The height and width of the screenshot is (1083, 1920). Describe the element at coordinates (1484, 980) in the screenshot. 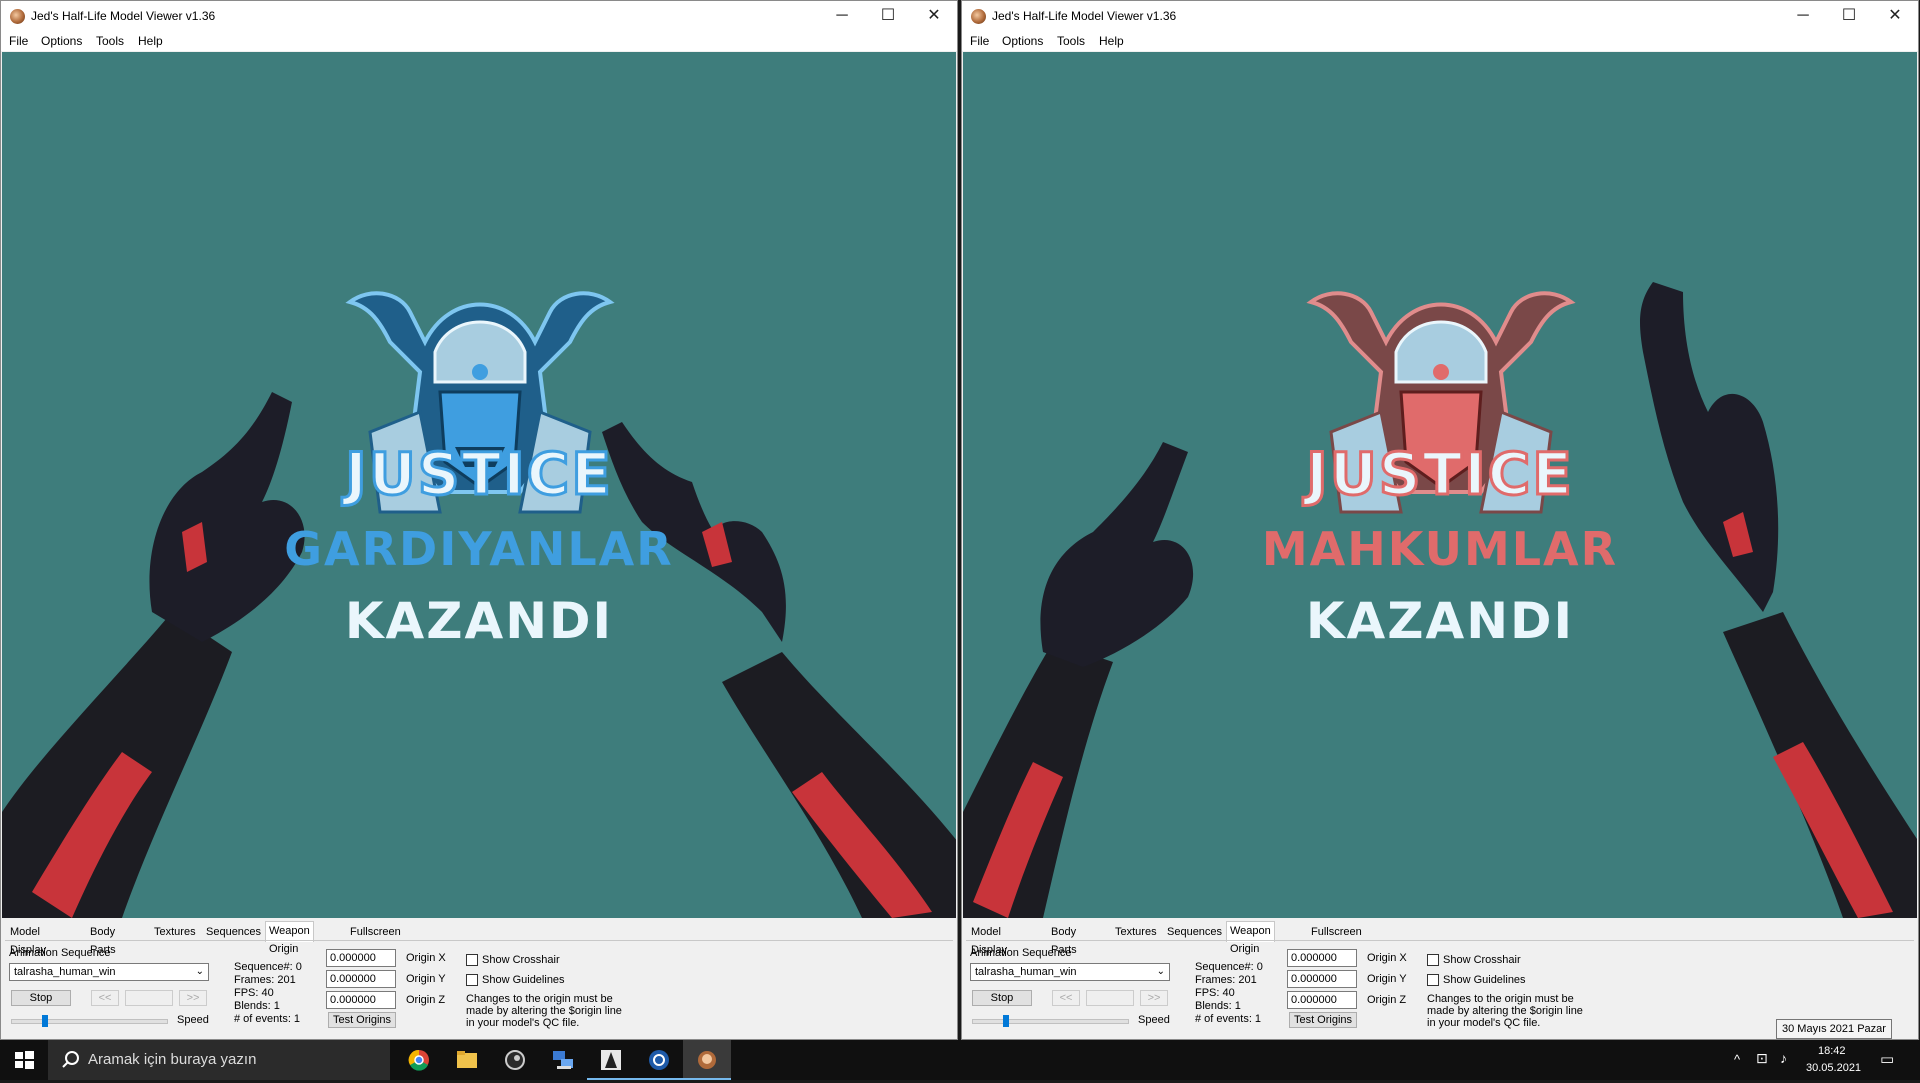

I see `show-guidelines-label: Show Guidelines` at that location.